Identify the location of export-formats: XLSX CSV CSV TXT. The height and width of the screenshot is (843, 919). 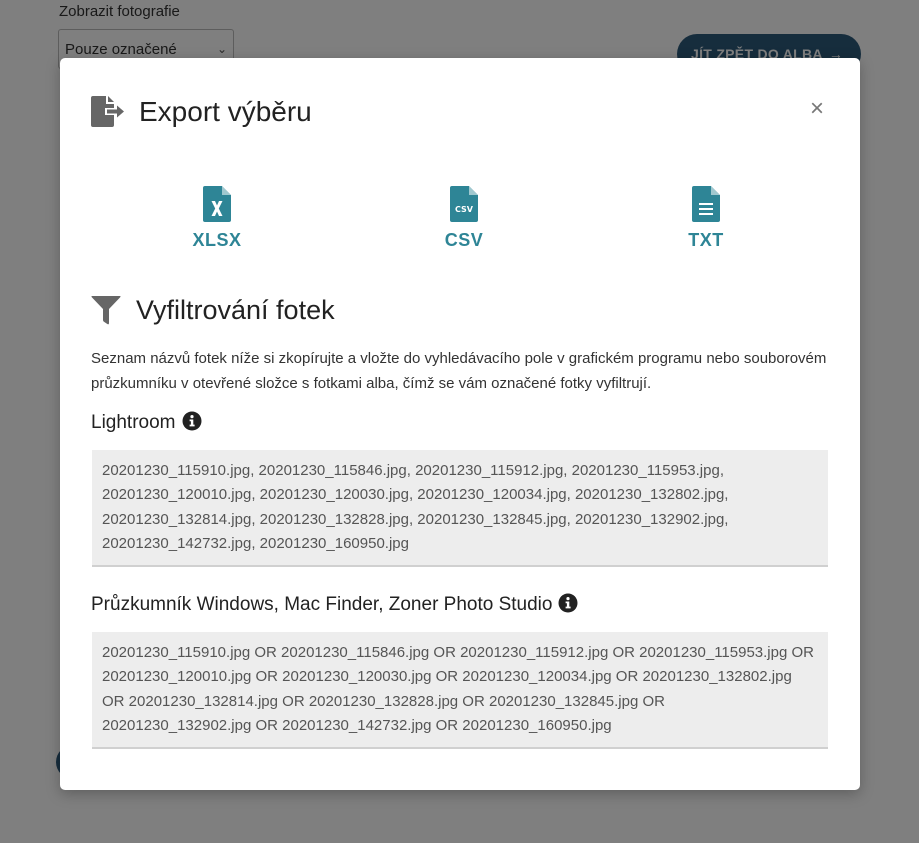
(460, 221).